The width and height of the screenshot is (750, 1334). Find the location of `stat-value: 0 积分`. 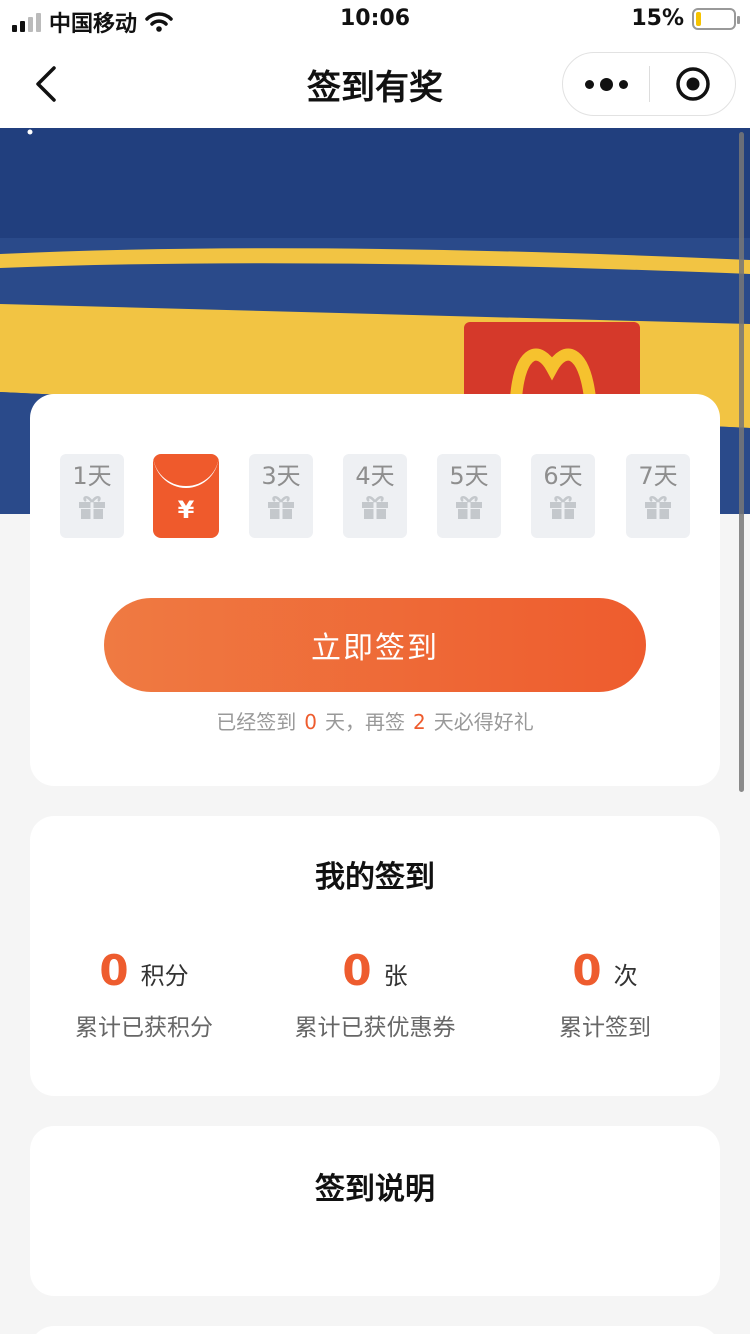

stat-value: 0 积分 is located at coordinates (144, 966).